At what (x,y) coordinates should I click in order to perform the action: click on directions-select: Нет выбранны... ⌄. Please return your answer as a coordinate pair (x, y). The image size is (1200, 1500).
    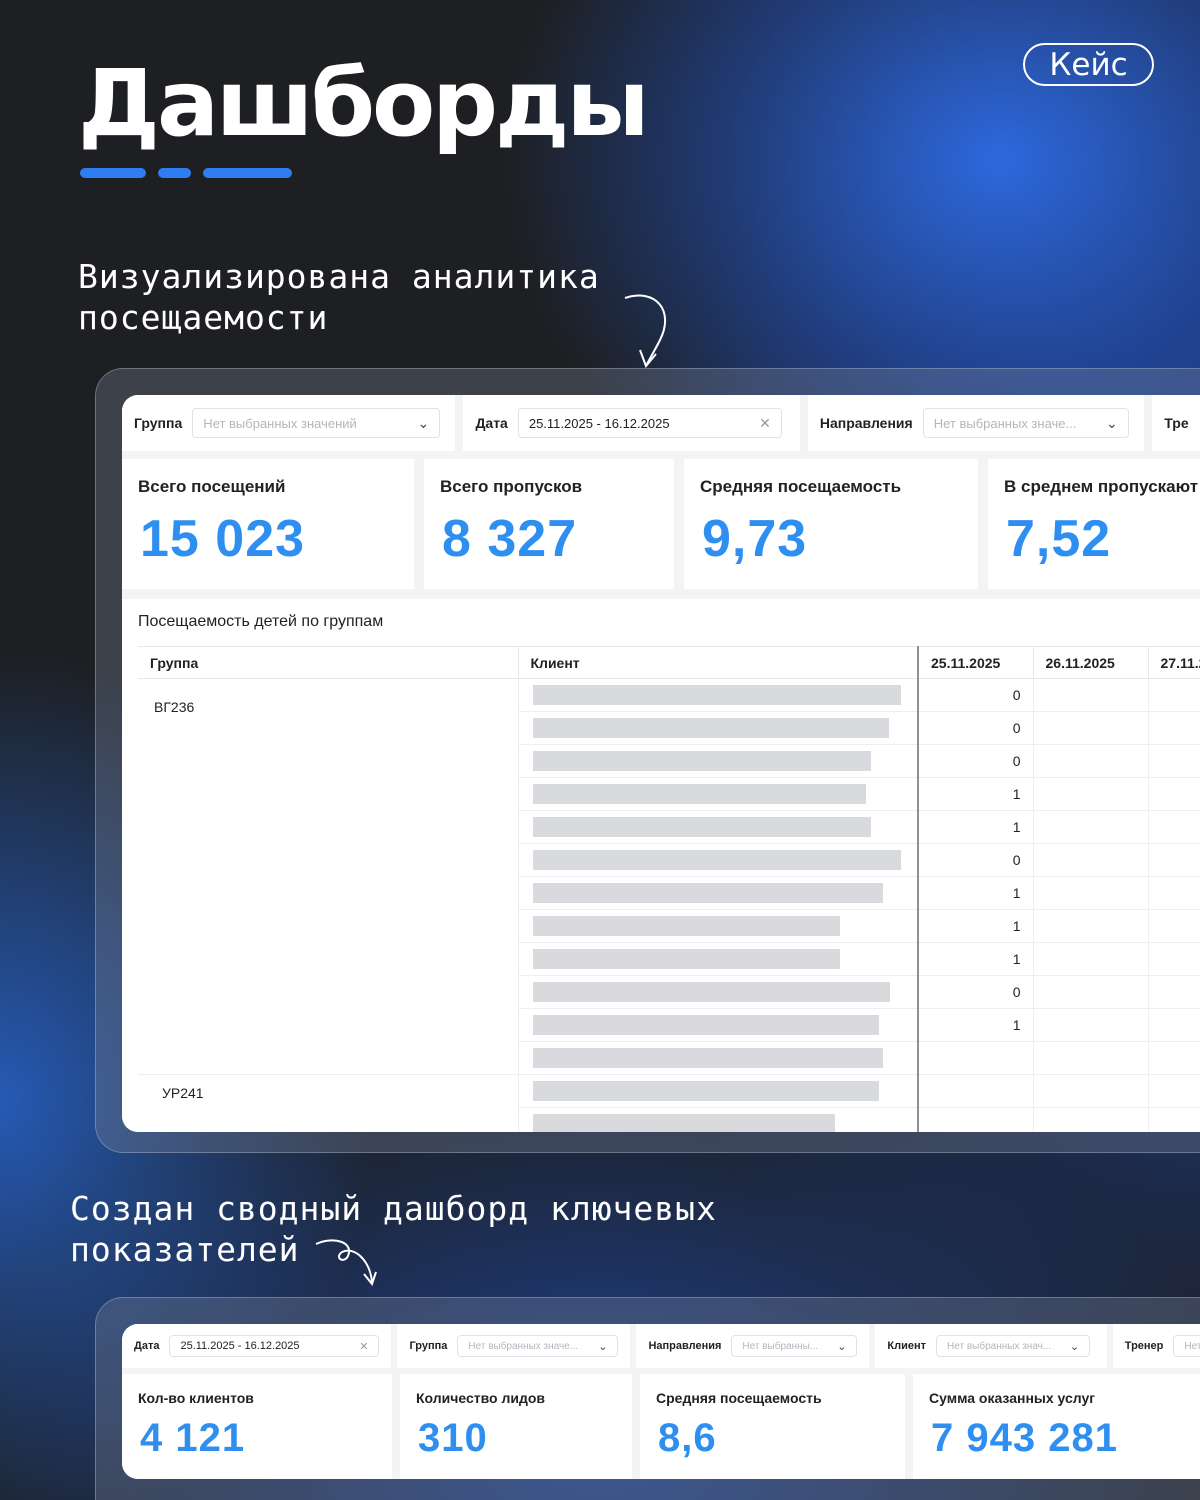
    Looking at the image, I should click on (794, 1346).